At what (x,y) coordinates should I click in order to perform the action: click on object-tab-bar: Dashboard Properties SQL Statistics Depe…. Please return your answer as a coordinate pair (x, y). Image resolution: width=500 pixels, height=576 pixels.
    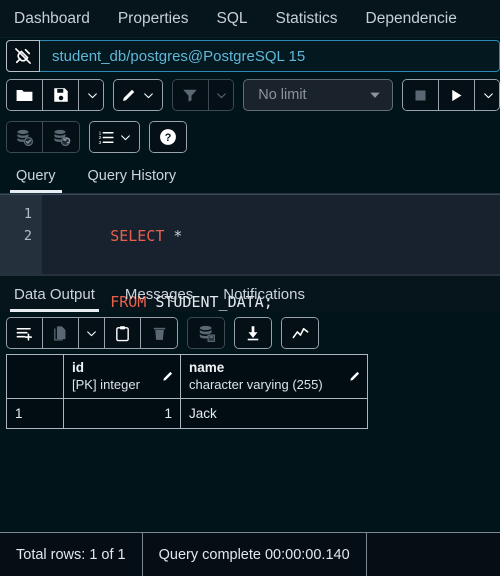
    Looking at the image, I should click on (250, 19).